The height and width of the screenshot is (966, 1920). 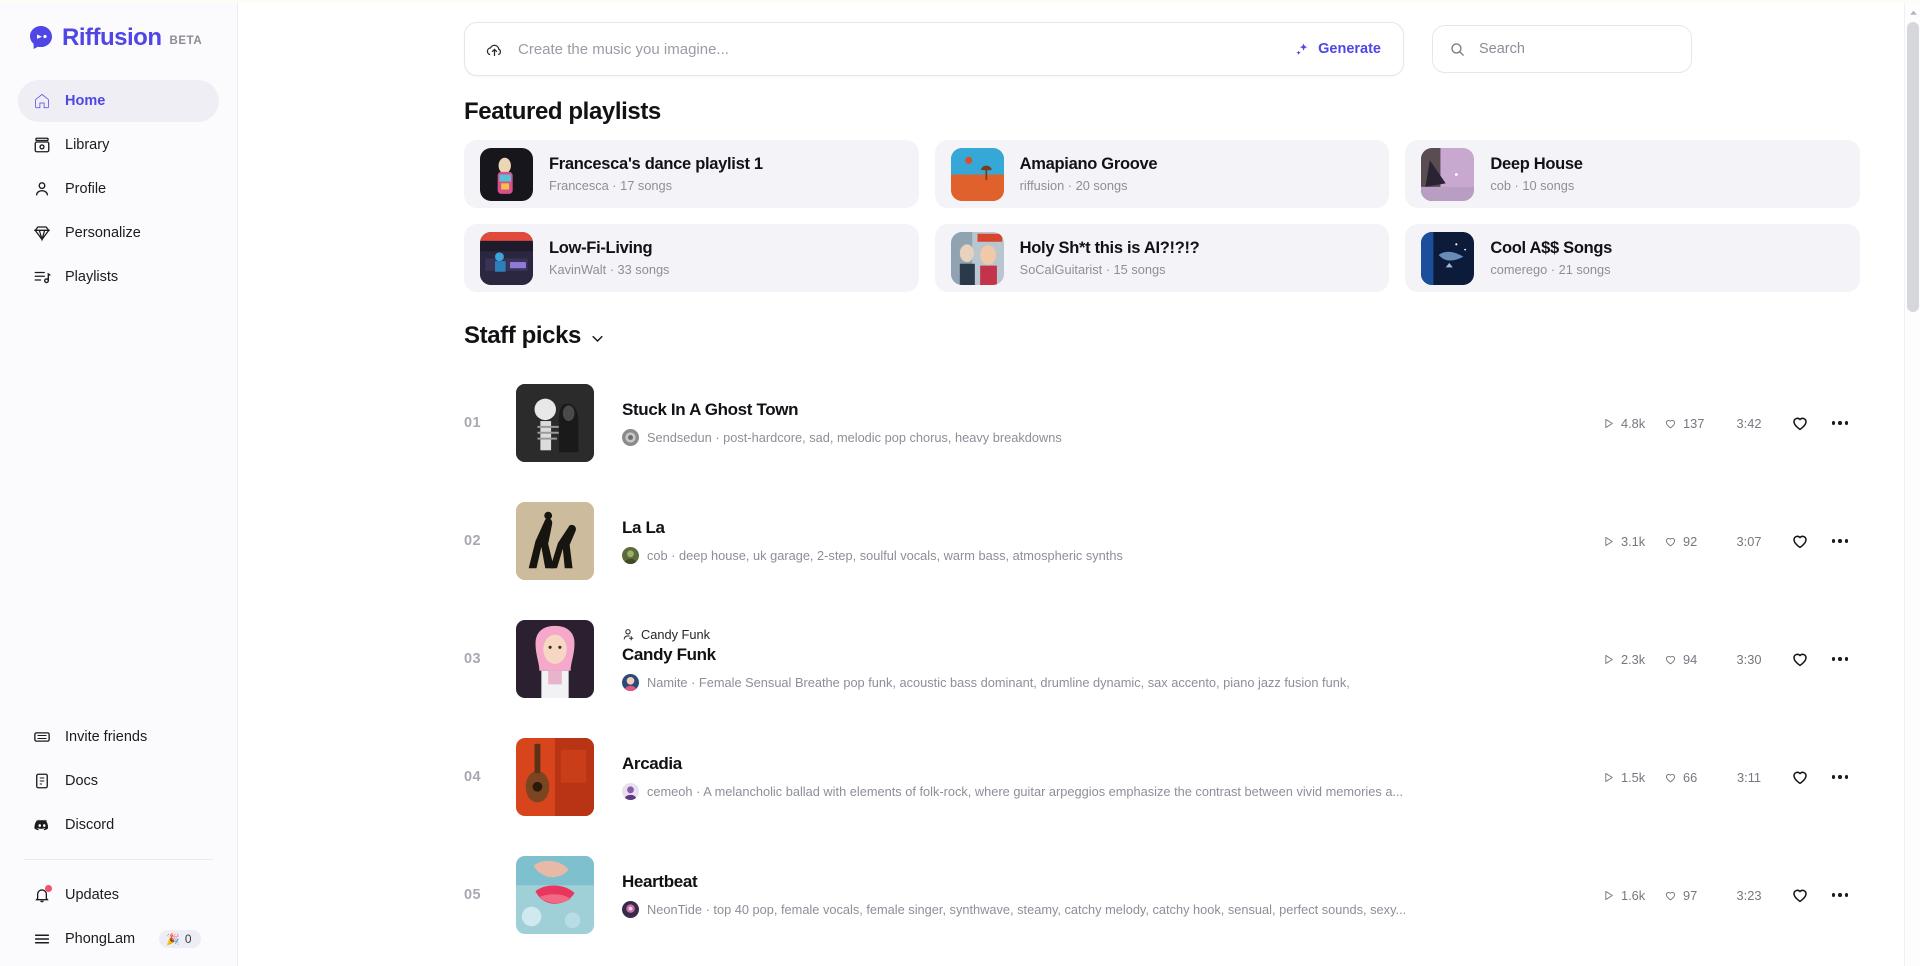 What do you see at coordinates (118, 189) in the screenshot?
I see `sidebar-item-profile: Profile` at bounding box center [118, 189].